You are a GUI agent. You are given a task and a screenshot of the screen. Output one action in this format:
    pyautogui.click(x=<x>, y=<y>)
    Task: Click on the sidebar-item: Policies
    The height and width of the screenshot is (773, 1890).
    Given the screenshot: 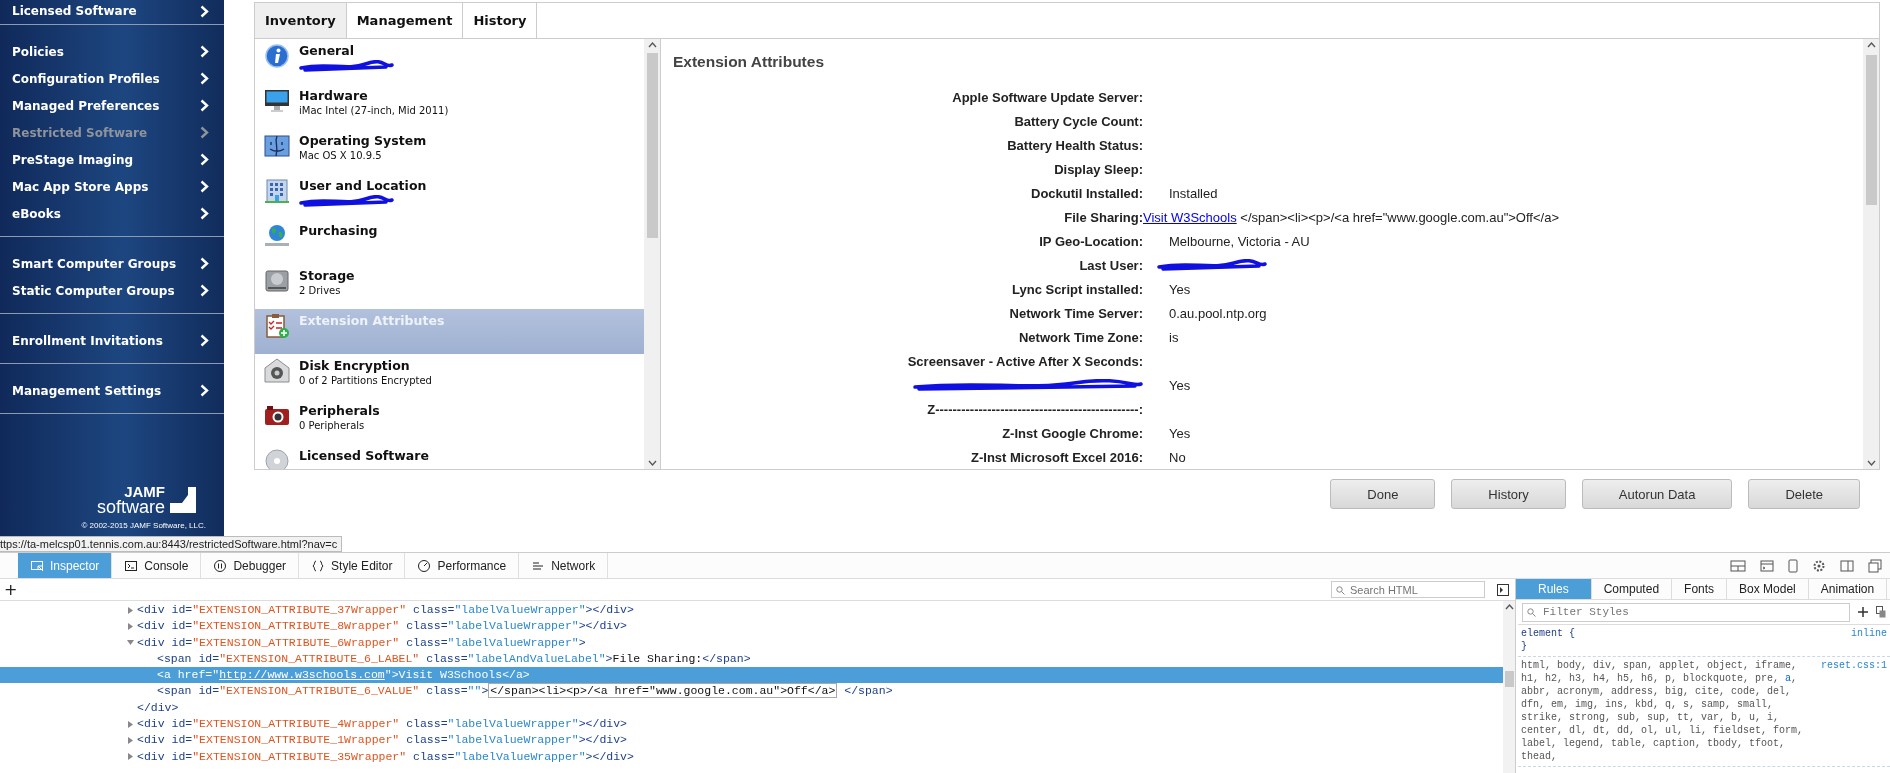 What is the action you would take?
    pyautogui.click(x=112, y=51)
    